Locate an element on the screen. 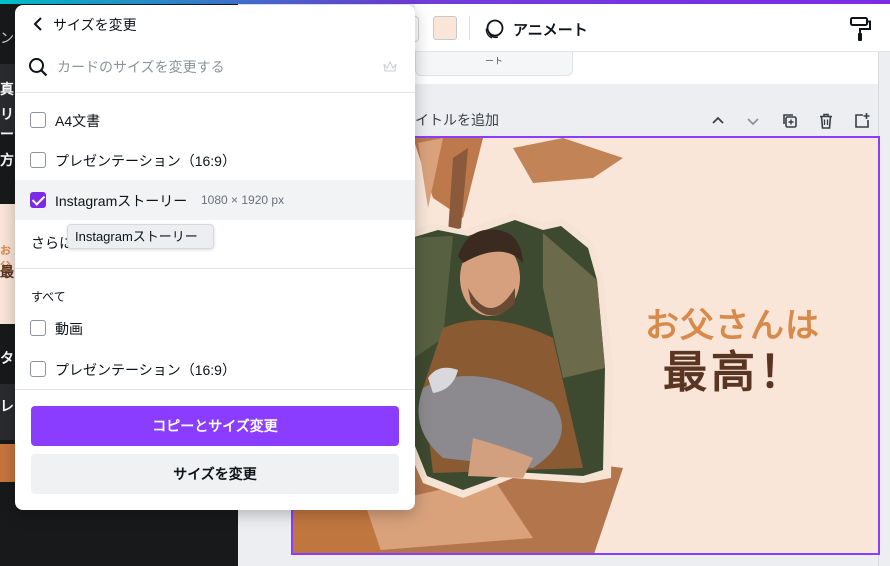 The height and width of the screenshot is (566, 890). option-label: 動画 is located at coordinates (69, 329).